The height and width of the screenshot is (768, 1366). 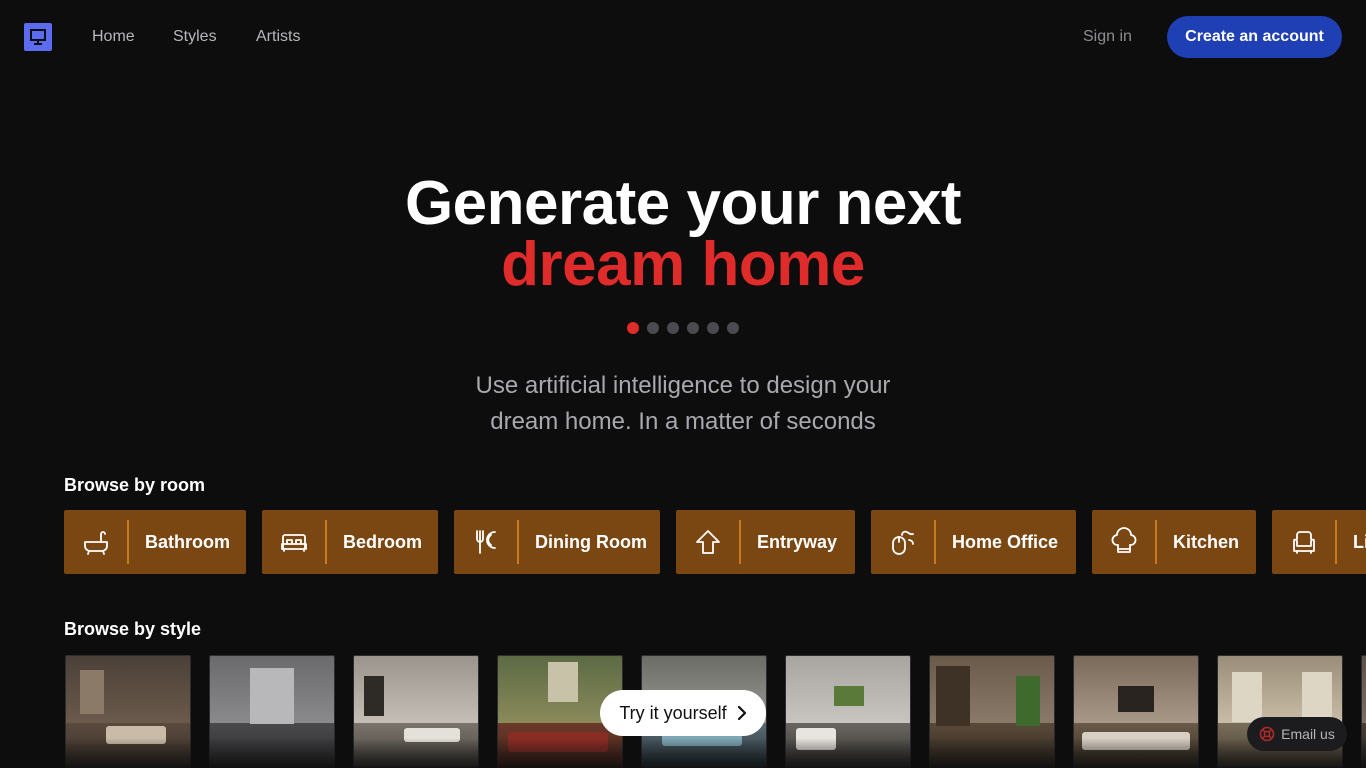 I want to click on utensils-icon, so click(x=485, y=542).